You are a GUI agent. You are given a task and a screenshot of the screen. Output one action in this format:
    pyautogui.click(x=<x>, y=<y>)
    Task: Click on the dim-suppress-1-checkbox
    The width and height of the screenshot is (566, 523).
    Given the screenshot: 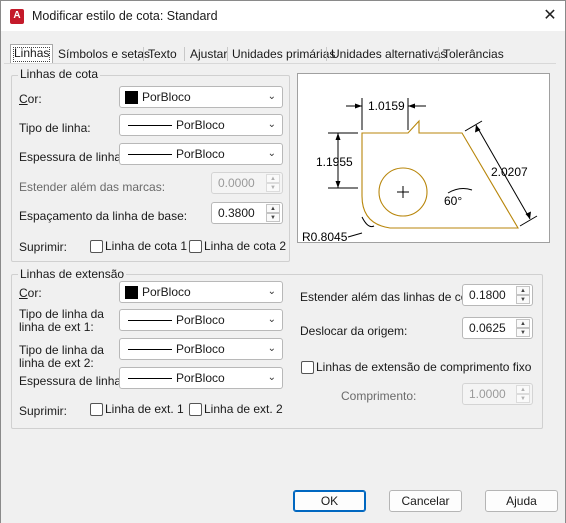 What is the action you would take?
    pyautogui.click(x=96, y=246)
    